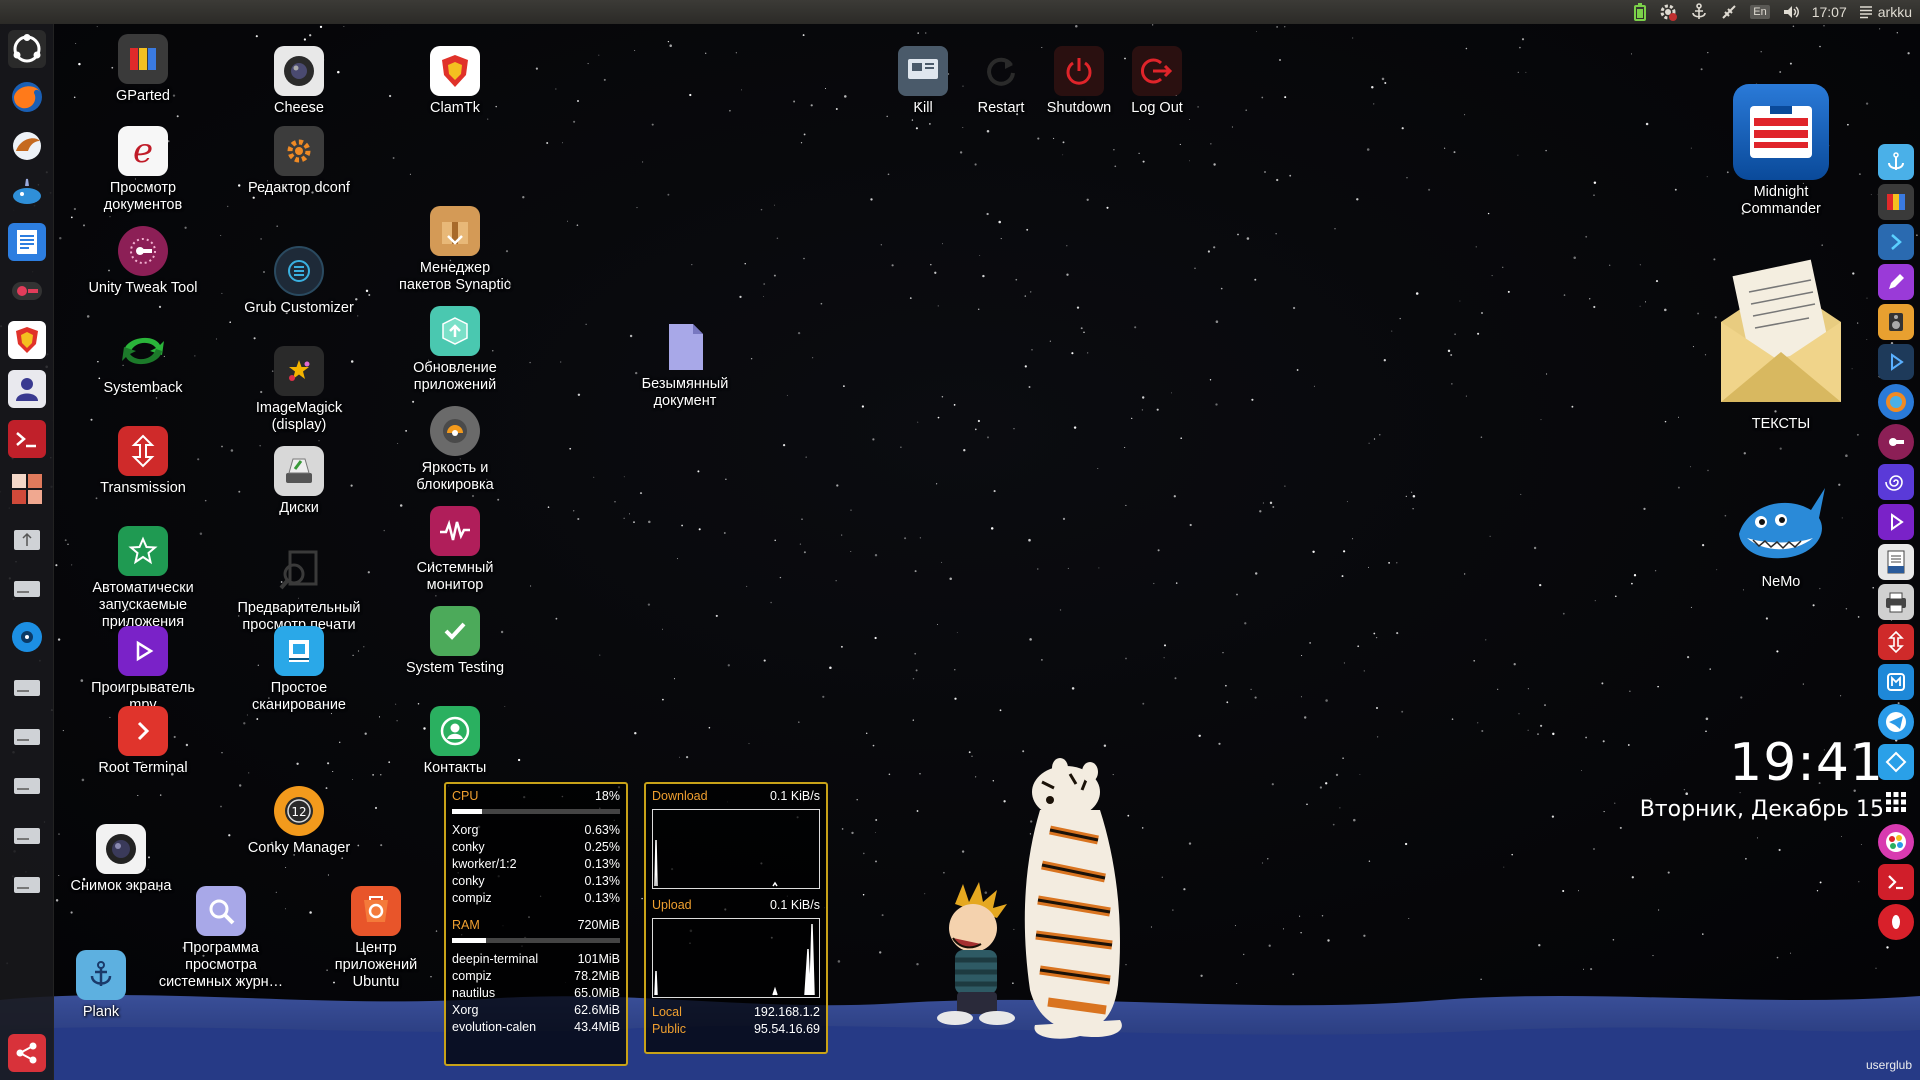  I want to click on dock-mpv, so click(1896, 522).